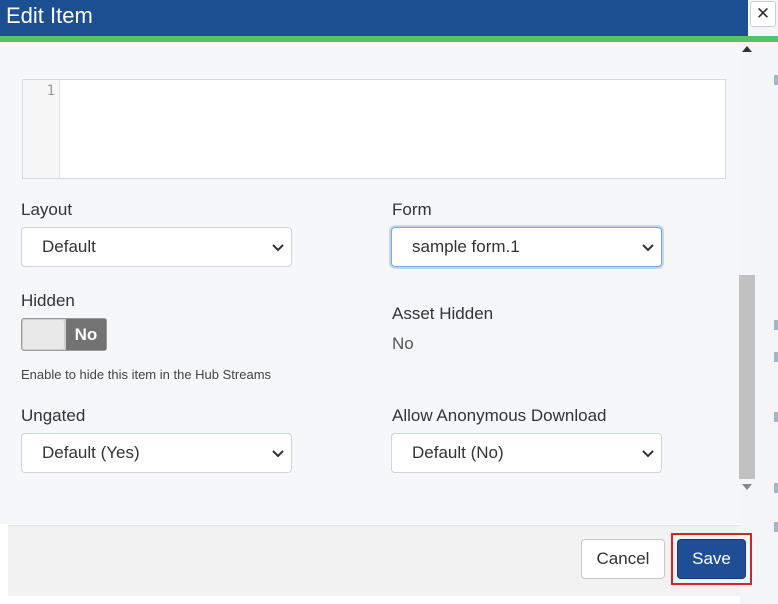 Image resolution: width=778 pixels, height=604 pixels. Describe the element at coordinates (69, 246) in the screenshot. I see `layout-select-value: Default` at that location.